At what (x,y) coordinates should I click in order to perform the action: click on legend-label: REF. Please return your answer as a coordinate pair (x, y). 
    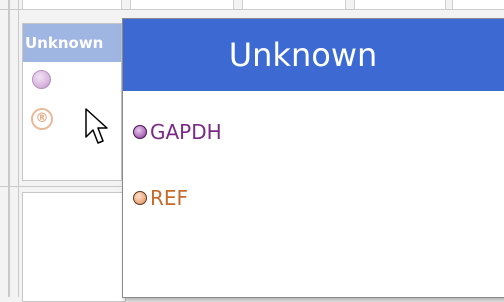
    Looking at the image, I should click on (169, 198).